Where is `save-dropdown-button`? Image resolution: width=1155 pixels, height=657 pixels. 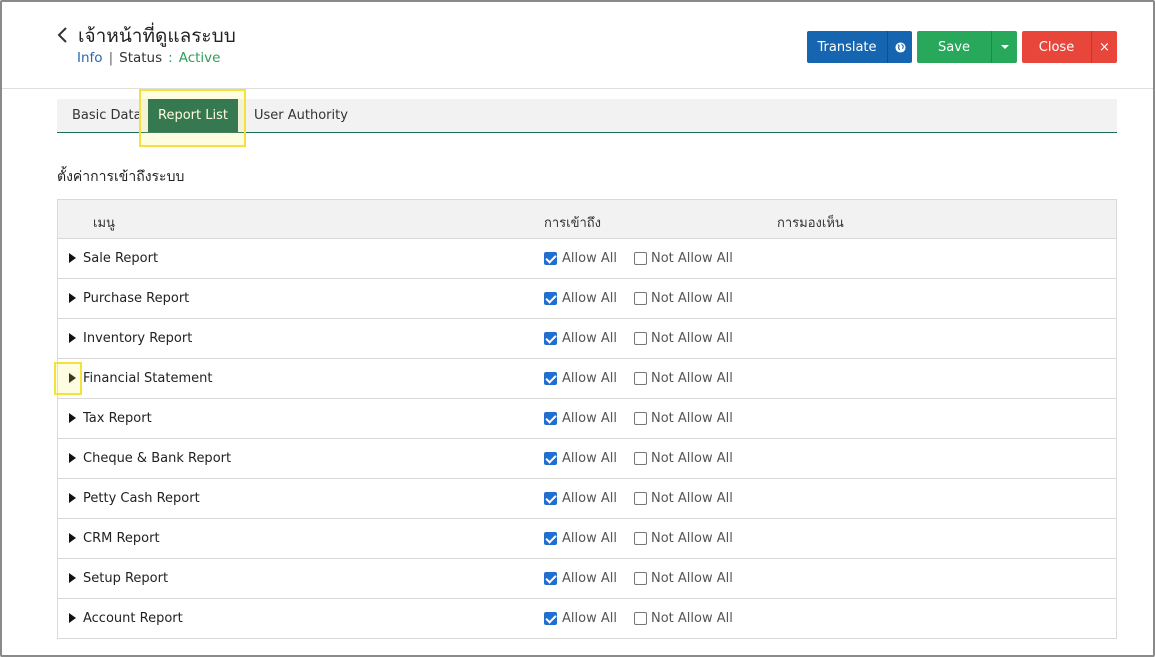
save-dropdown-button is located at coordinates (1004, 47).